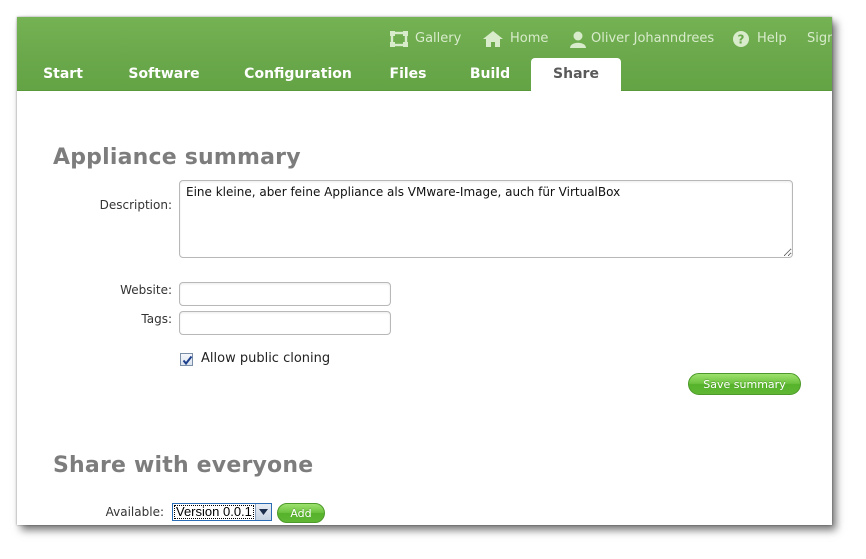 This screenshot has height=559, width=866. Describe the element at coordinates (177, 157) in the screenshot. I see `appliance-summary-heading: Appliance summary` at that location.